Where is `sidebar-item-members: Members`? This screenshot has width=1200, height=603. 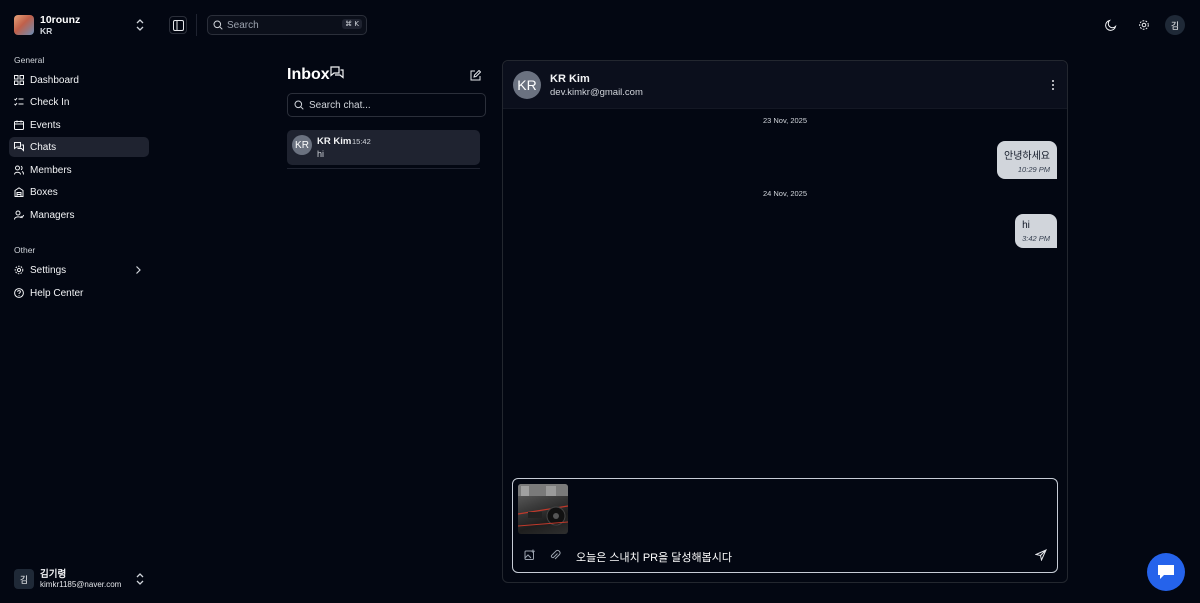
sidebar-item-members: Members is located at coordinates (79, 170).